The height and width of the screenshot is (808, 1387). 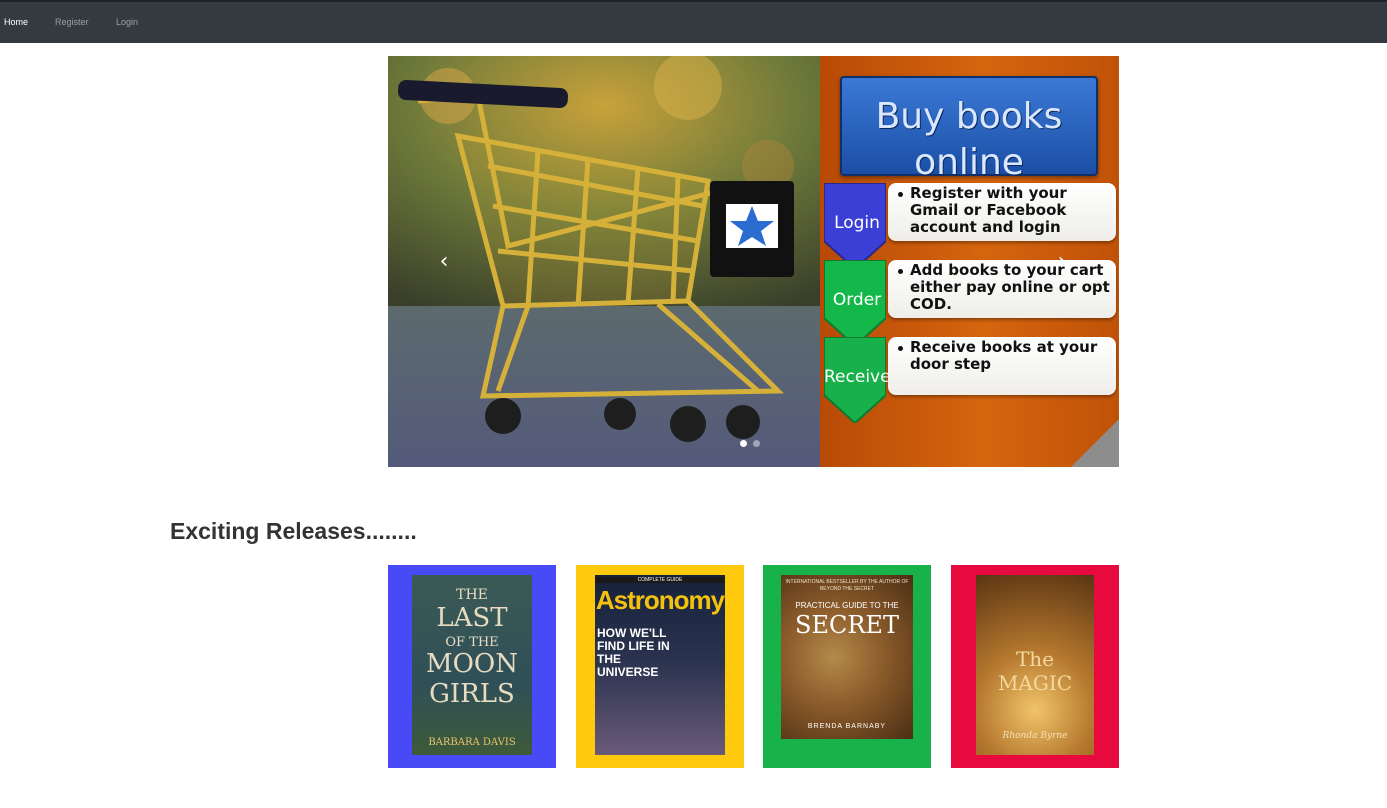 I want to click on cover-title: SECRET, so click(x=847, y=625).